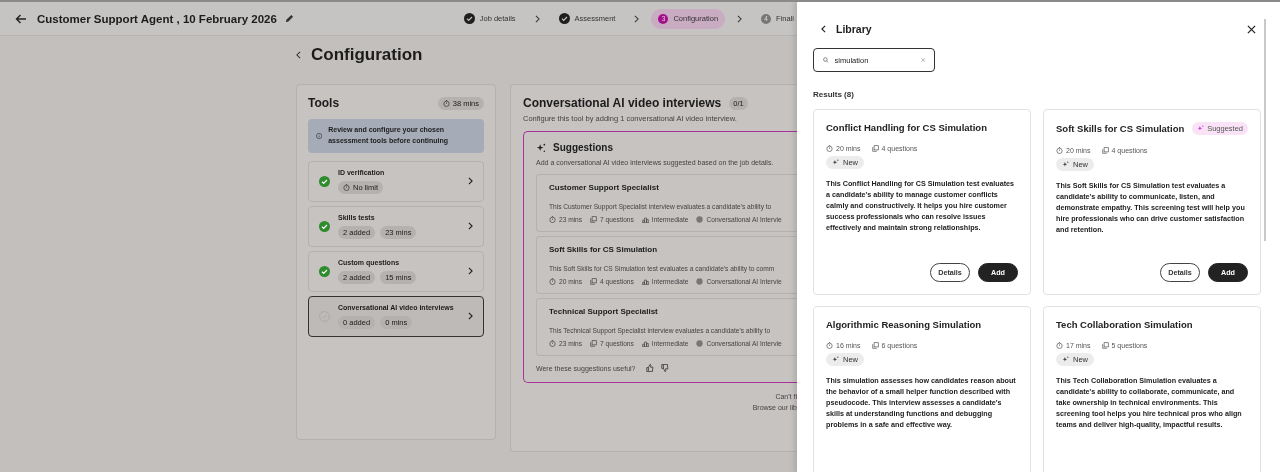 The image size is (1280, 472). What do you see at coordinates (906, 127) in the screenshot?
I see `card-title: Conflict Handling for CS Simulation` at bounding box center [906, 127].